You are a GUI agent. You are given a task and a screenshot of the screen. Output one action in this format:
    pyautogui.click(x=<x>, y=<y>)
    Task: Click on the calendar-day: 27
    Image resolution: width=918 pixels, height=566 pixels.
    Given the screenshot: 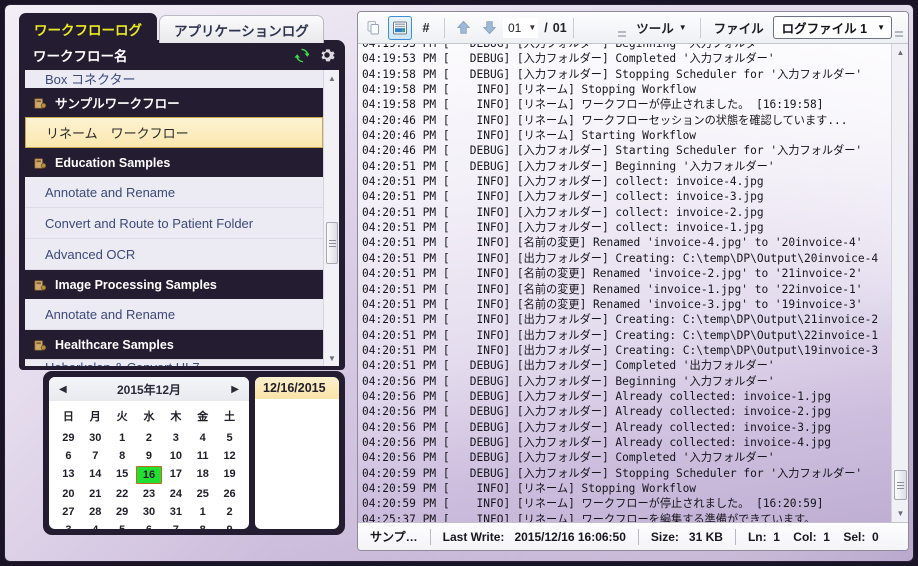 What is the action you would take?
    pyautogui.click(x=68, y=512)
    